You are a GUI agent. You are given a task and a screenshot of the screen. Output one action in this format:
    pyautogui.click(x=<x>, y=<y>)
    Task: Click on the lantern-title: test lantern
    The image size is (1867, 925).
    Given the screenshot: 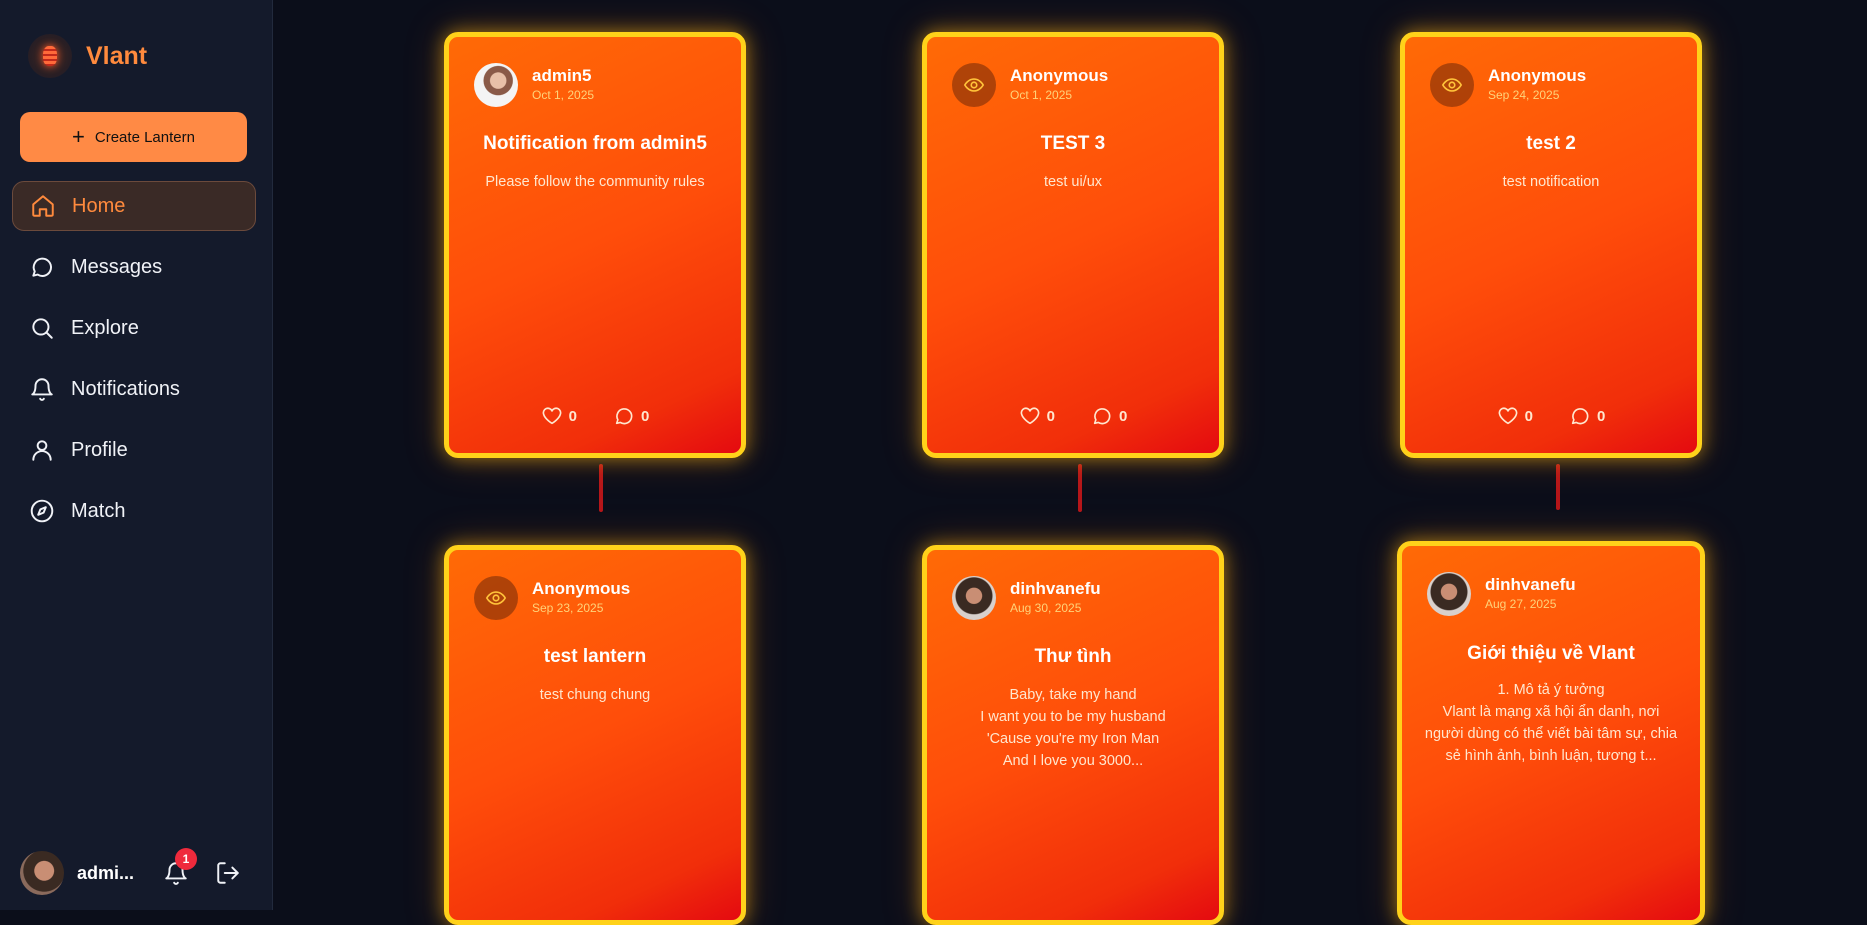 What is the action you would take?
    pyautogui.click(x=595, y=656)
    